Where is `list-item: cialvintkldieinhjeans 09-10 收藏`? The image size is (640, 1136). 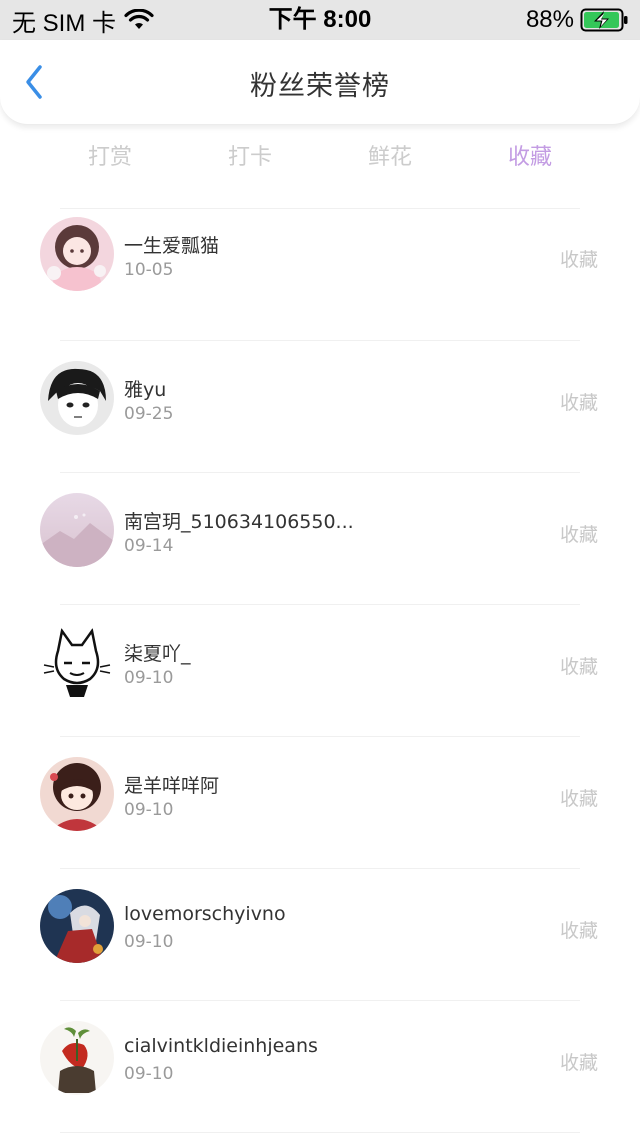
list-item: cialvintkldieinhjeans 09-10 收藏 is located at coordinates (320, 1066).